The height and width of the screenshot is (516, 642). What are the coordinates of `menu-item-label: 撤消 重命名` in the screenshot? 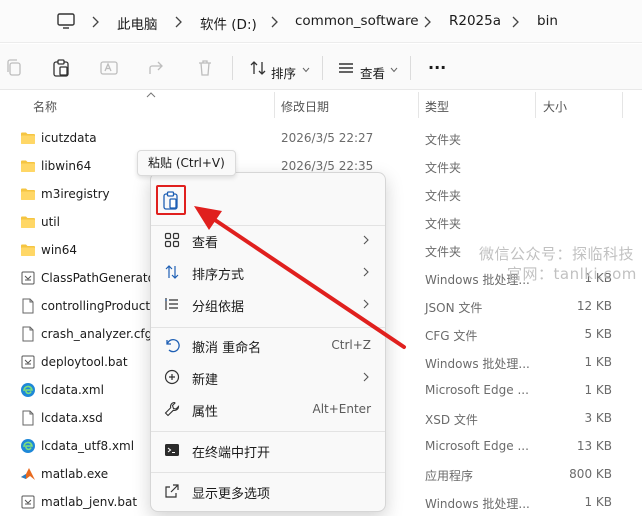 It's located at (227, 348).